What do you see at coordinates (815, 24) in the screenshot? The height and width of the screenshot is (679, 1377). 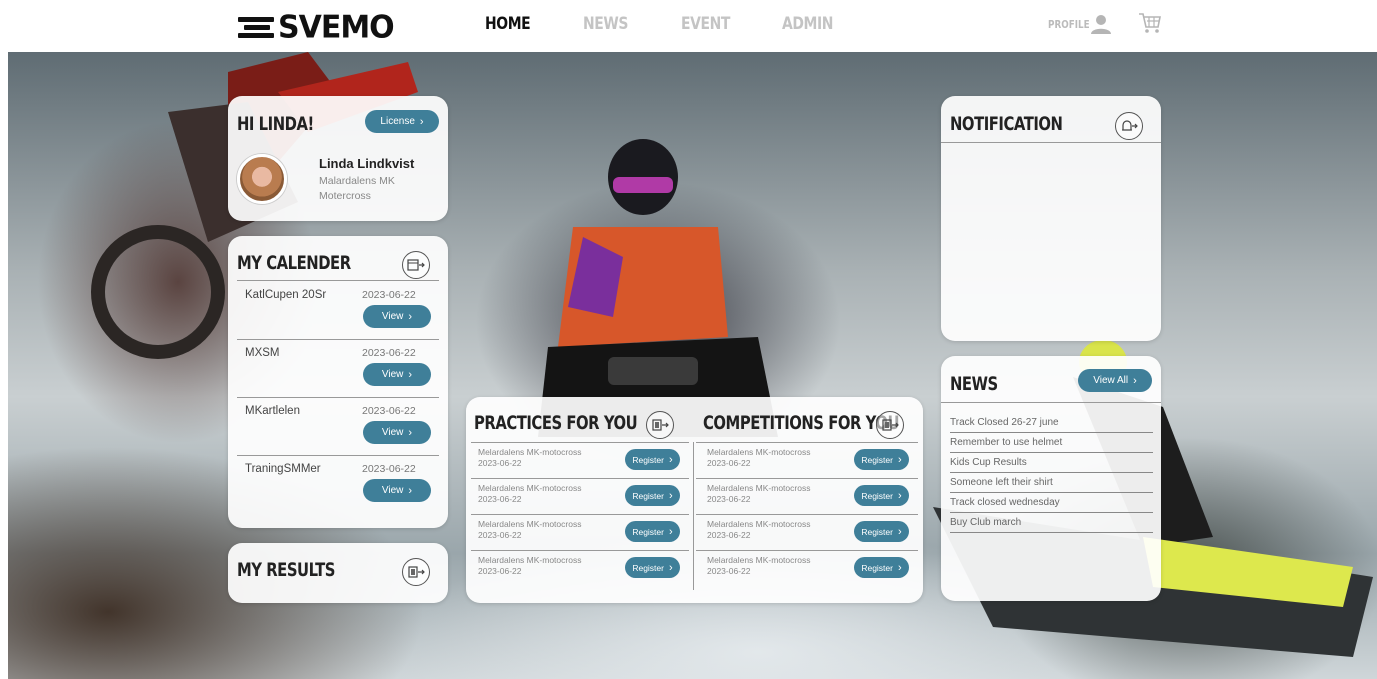 I see `nav-admin: ADMIN` at bounding box center [815, 24].